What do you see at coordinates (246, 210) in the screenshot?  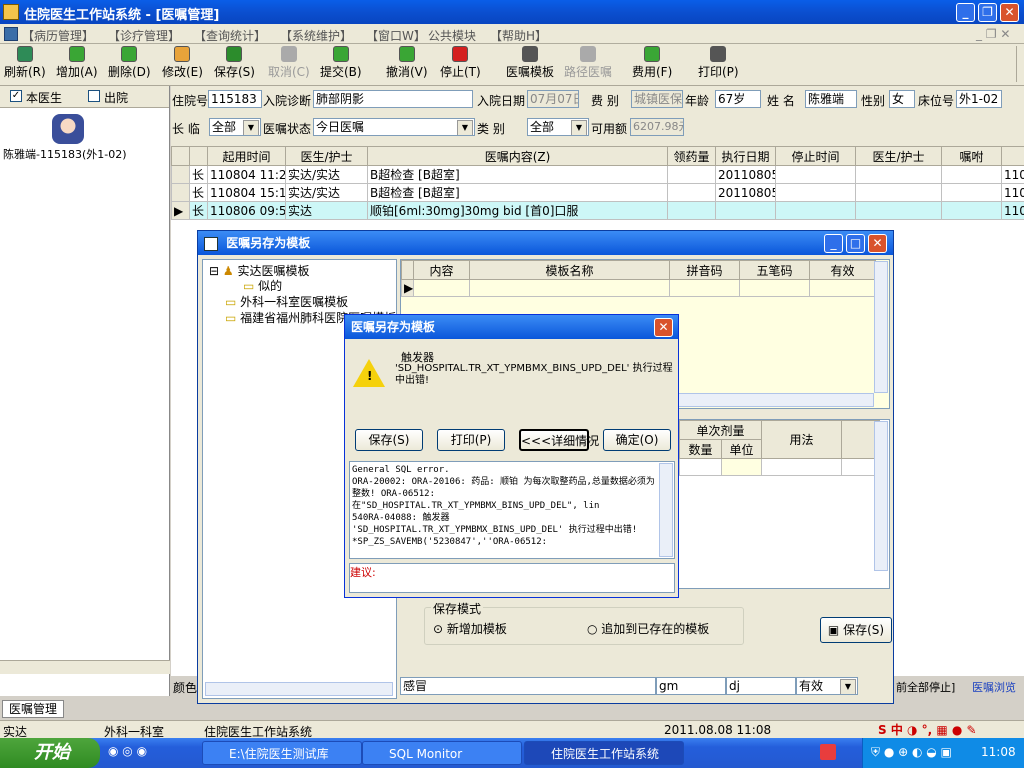 I see `order-cell-start: 110806 09:59` at bounding box center [246, 210].